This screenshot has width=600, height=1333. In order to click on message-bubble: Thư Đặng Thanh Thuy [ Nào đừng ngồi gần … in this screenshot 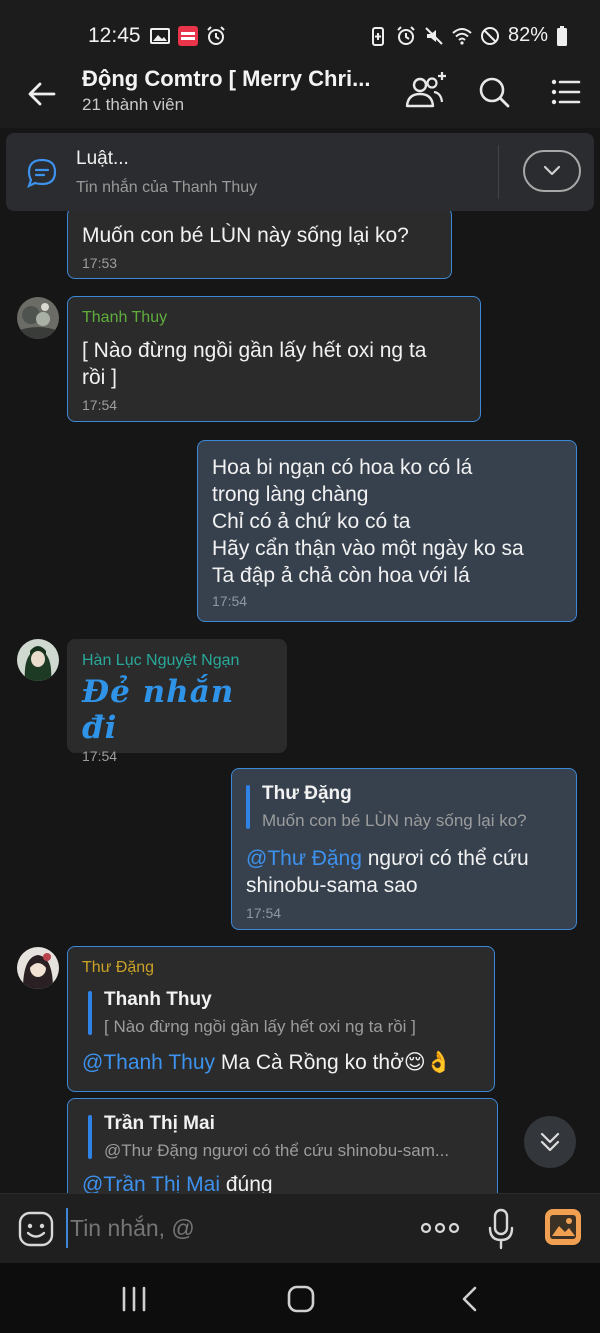, I will do `click(281, 1019)`.